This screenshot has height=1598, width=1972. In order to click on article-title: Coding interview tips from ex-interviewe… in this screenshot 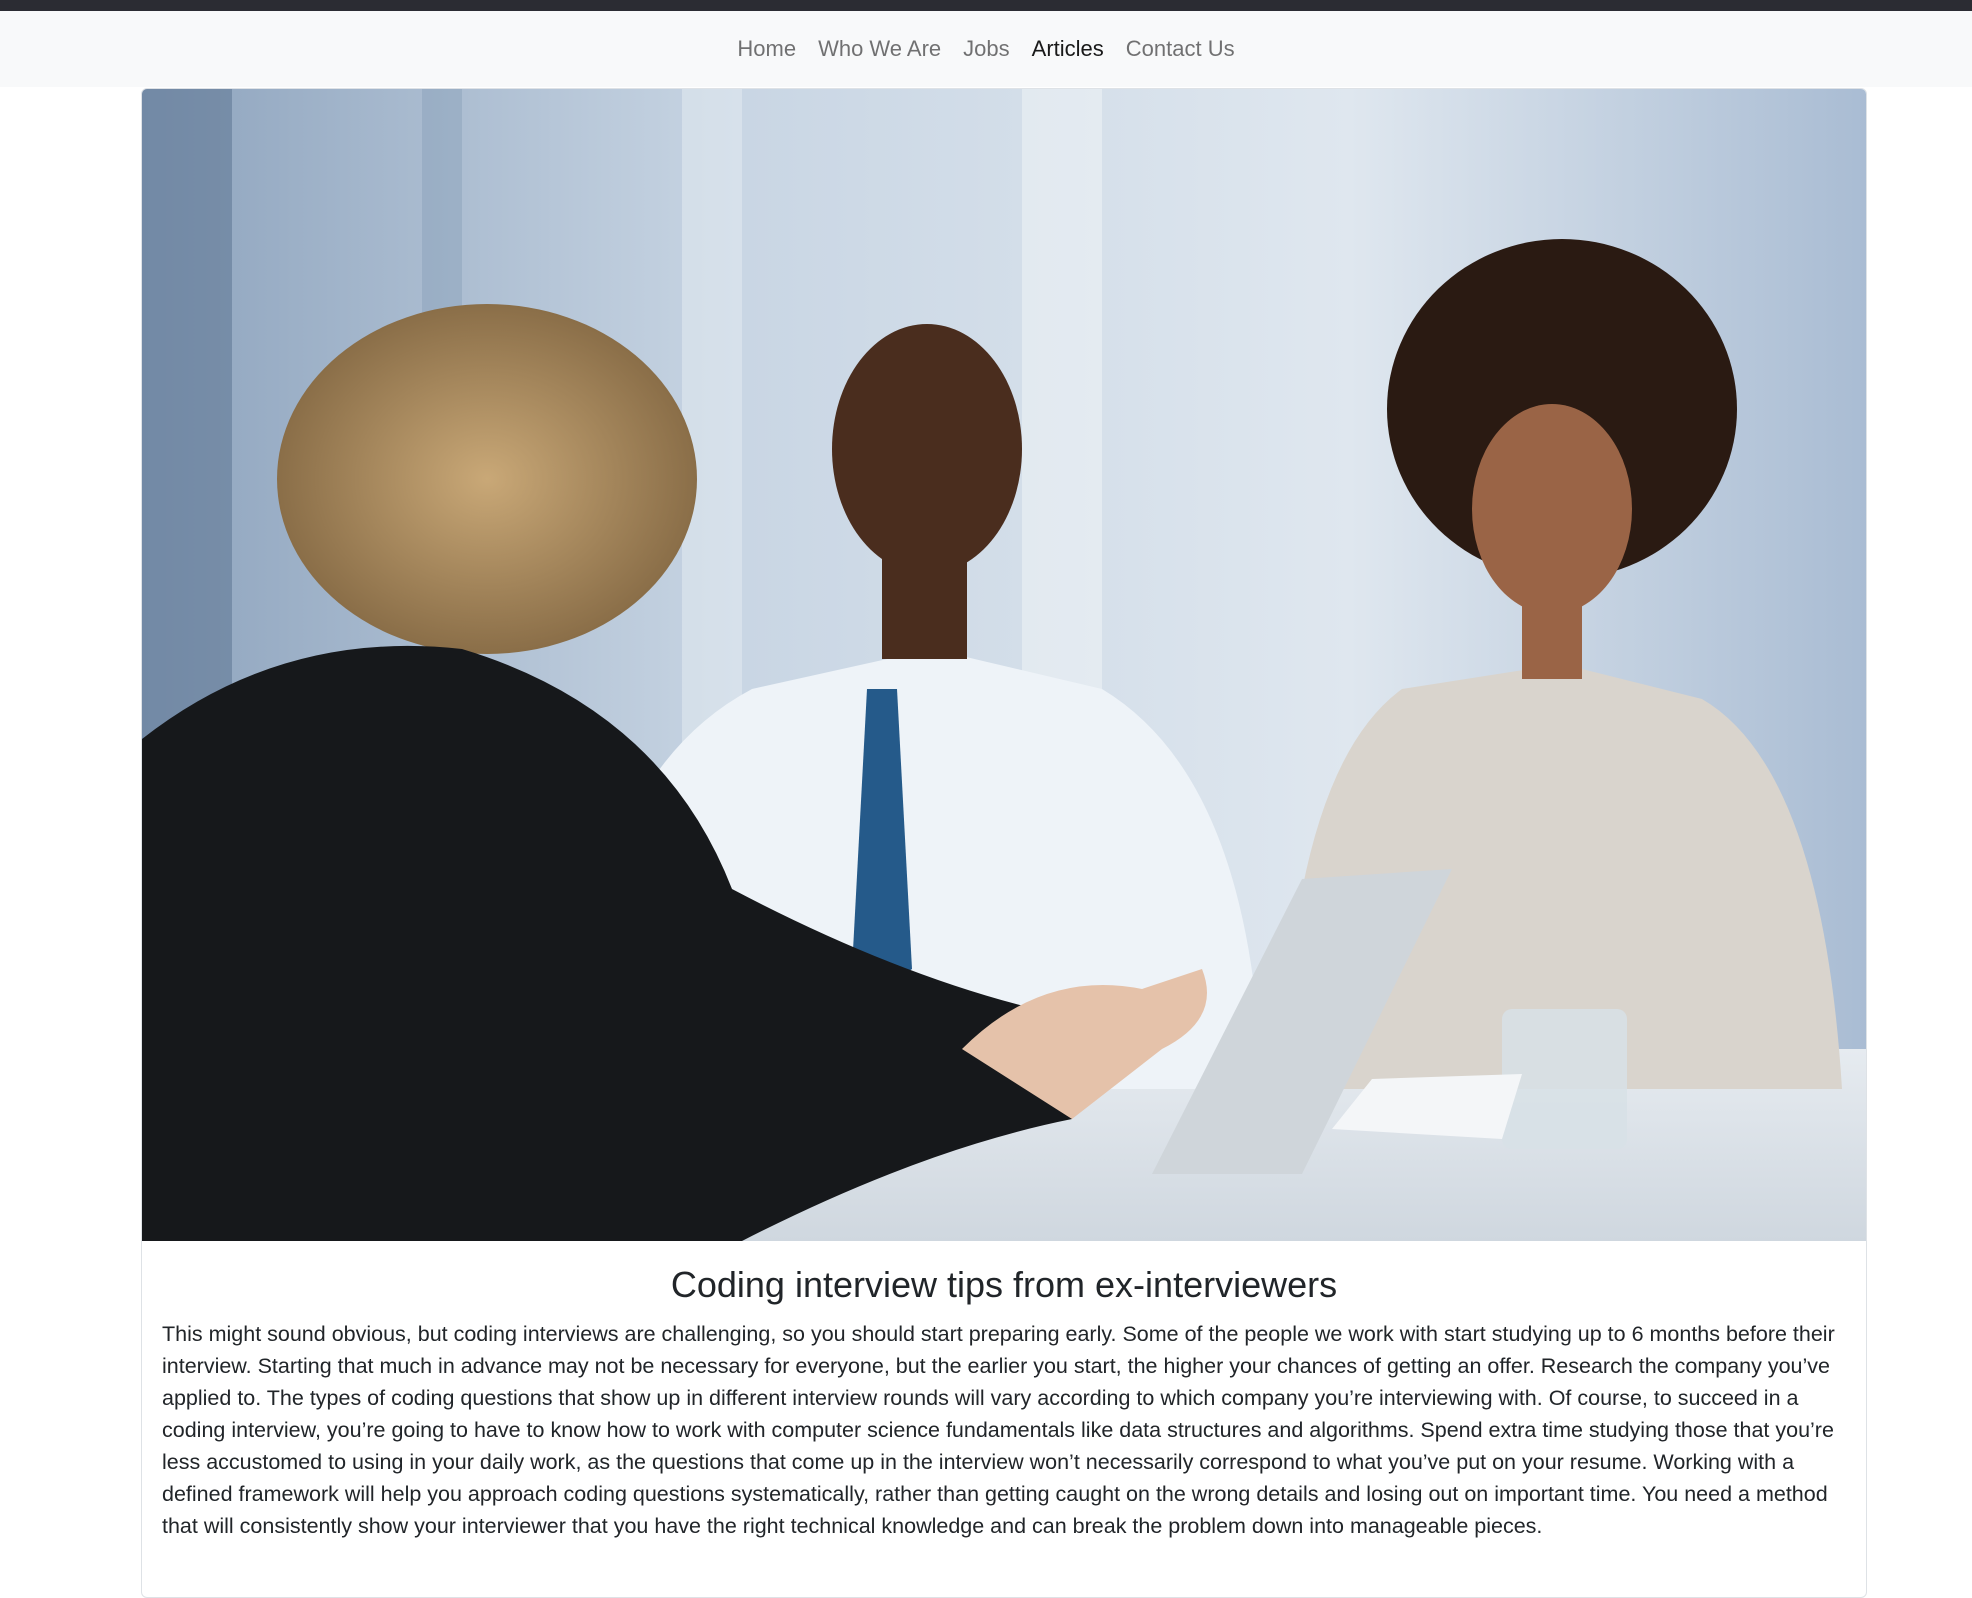, I will do `click(1004, 1284)`.